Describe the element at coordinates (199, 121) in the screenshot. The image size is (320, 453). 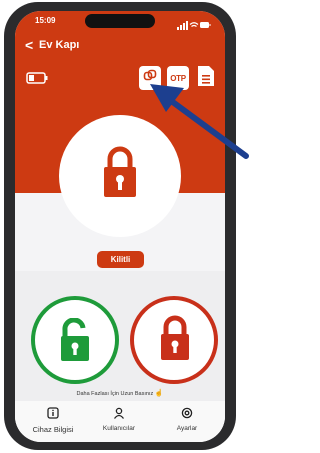
I see `annotation-arrow-icon` at that location.